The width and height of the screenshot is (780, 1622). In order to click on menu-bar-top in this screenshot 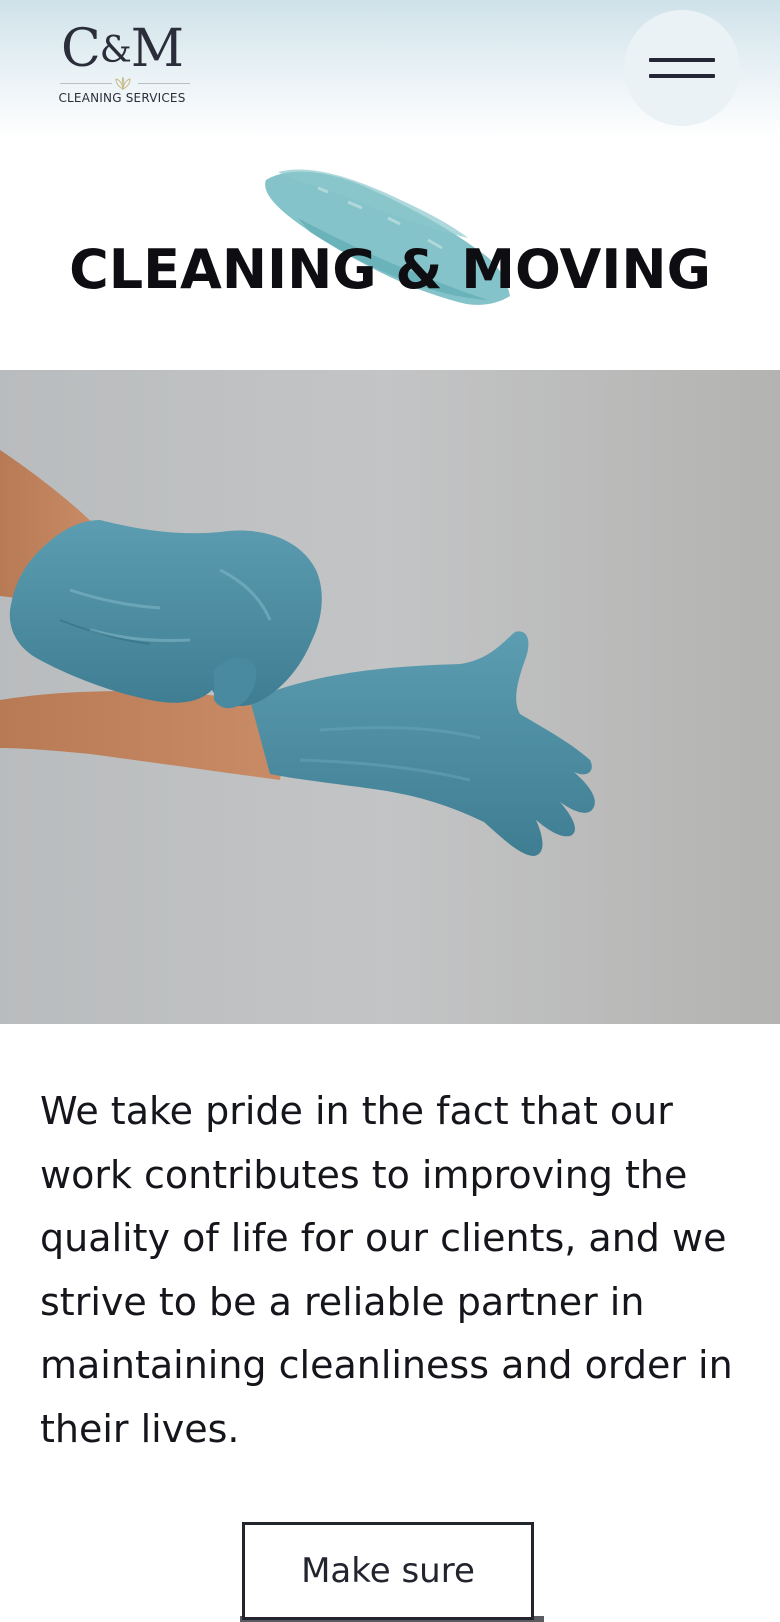, I will do `click(682, 60)`.